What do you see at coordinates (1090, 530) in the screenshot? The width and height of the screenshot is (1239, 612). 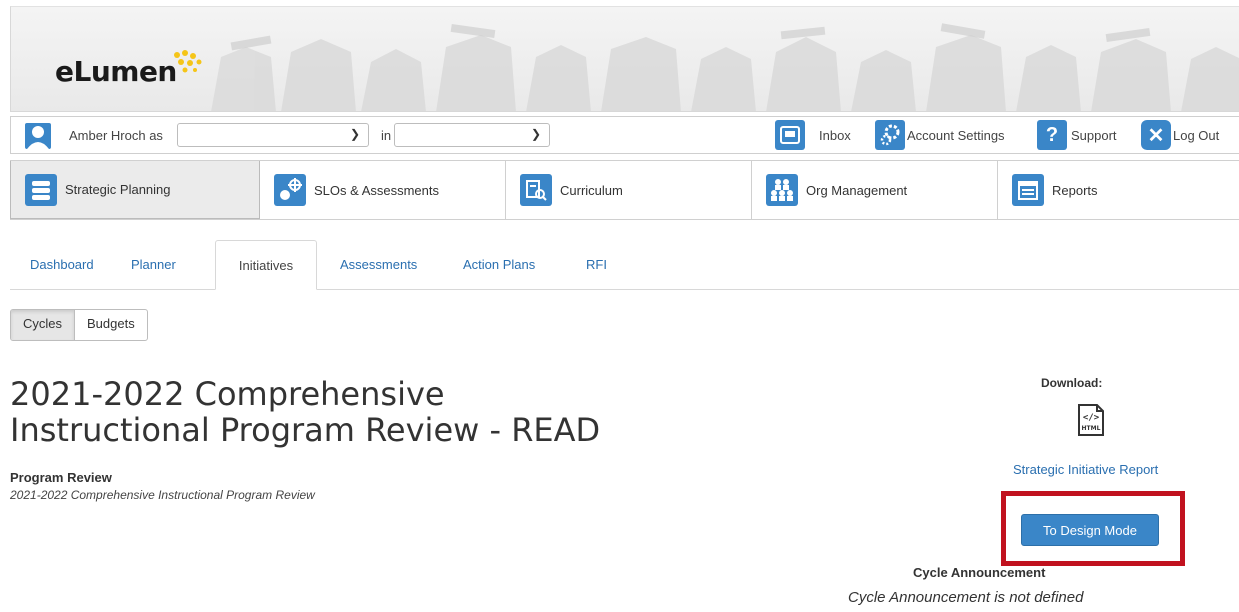 I see `to-design-mode-button: To Design Mode` at bounding box center [1090, 530].